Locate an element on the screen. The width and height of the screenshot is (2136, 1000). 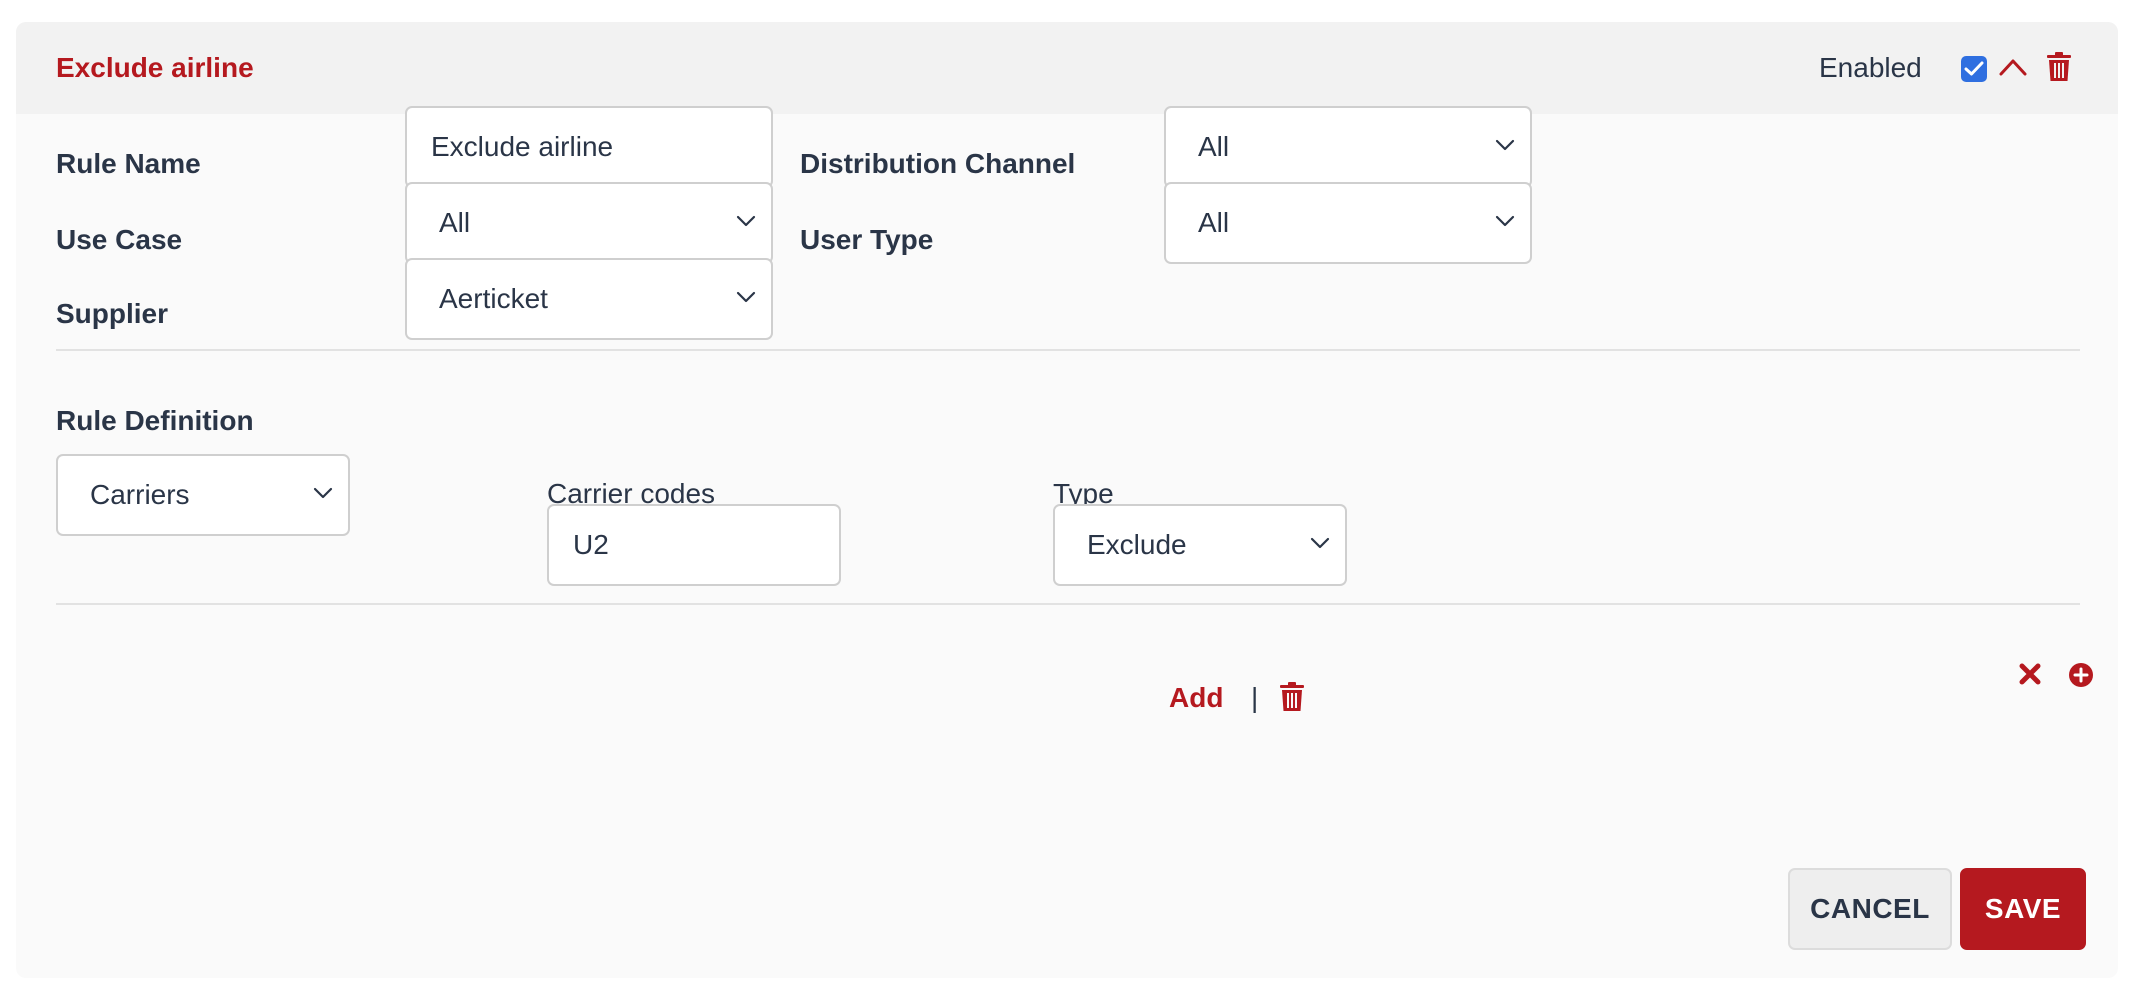
add-condition-icon is located at coordinates (2081, 675).